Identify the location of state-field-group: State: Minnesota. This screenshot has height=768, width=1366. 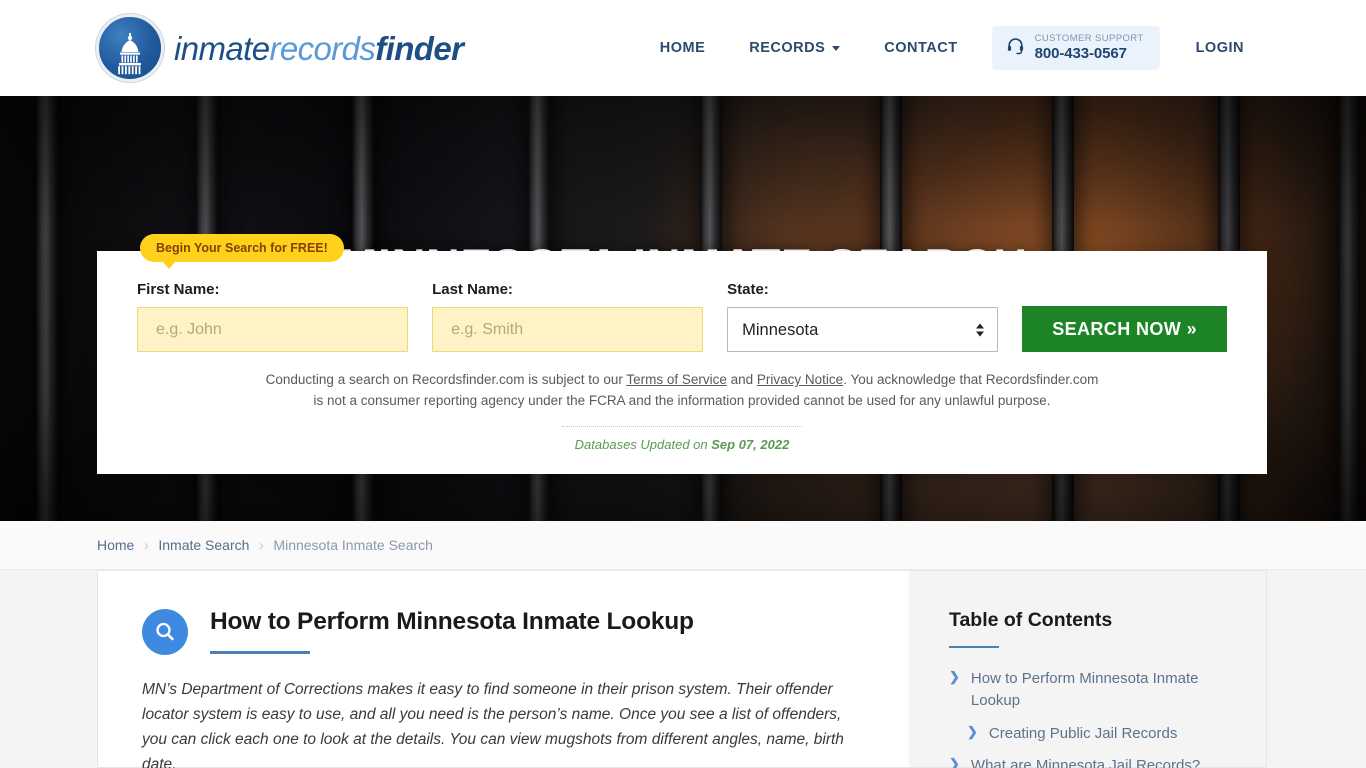
(863, 316).